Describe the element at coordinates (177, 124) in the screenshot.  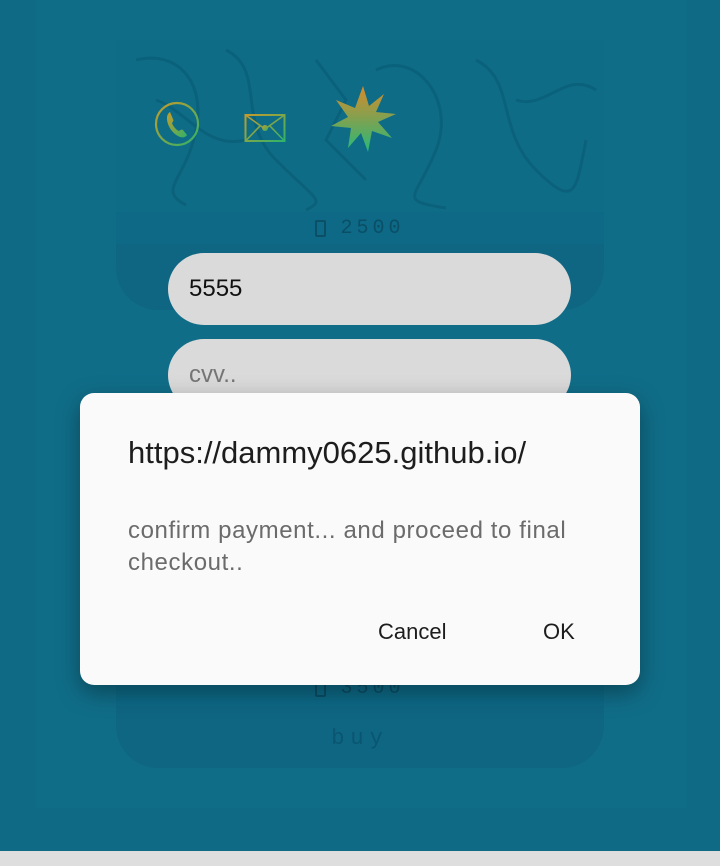
I see `phone-icon` at that location.